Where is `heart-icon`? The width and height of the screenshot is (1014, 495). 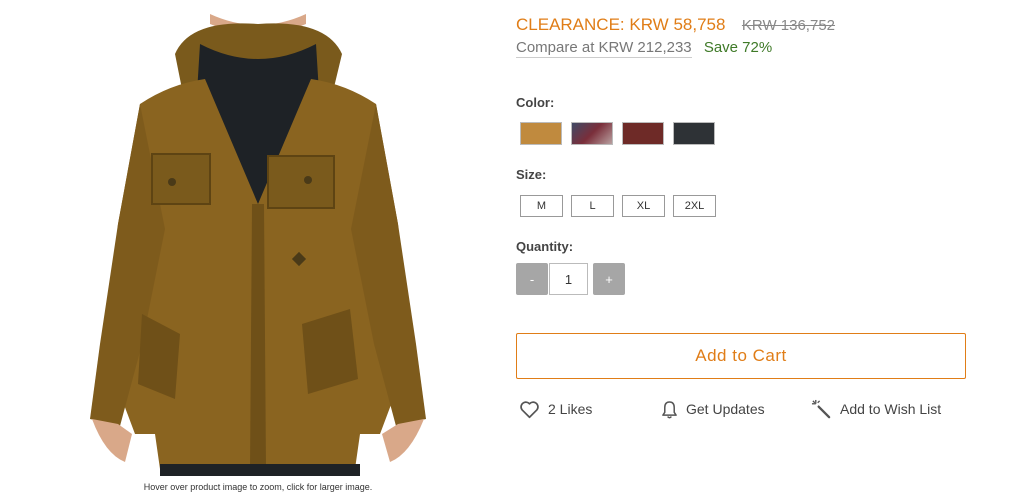
heart-icon is located at coordinates (529, 409).